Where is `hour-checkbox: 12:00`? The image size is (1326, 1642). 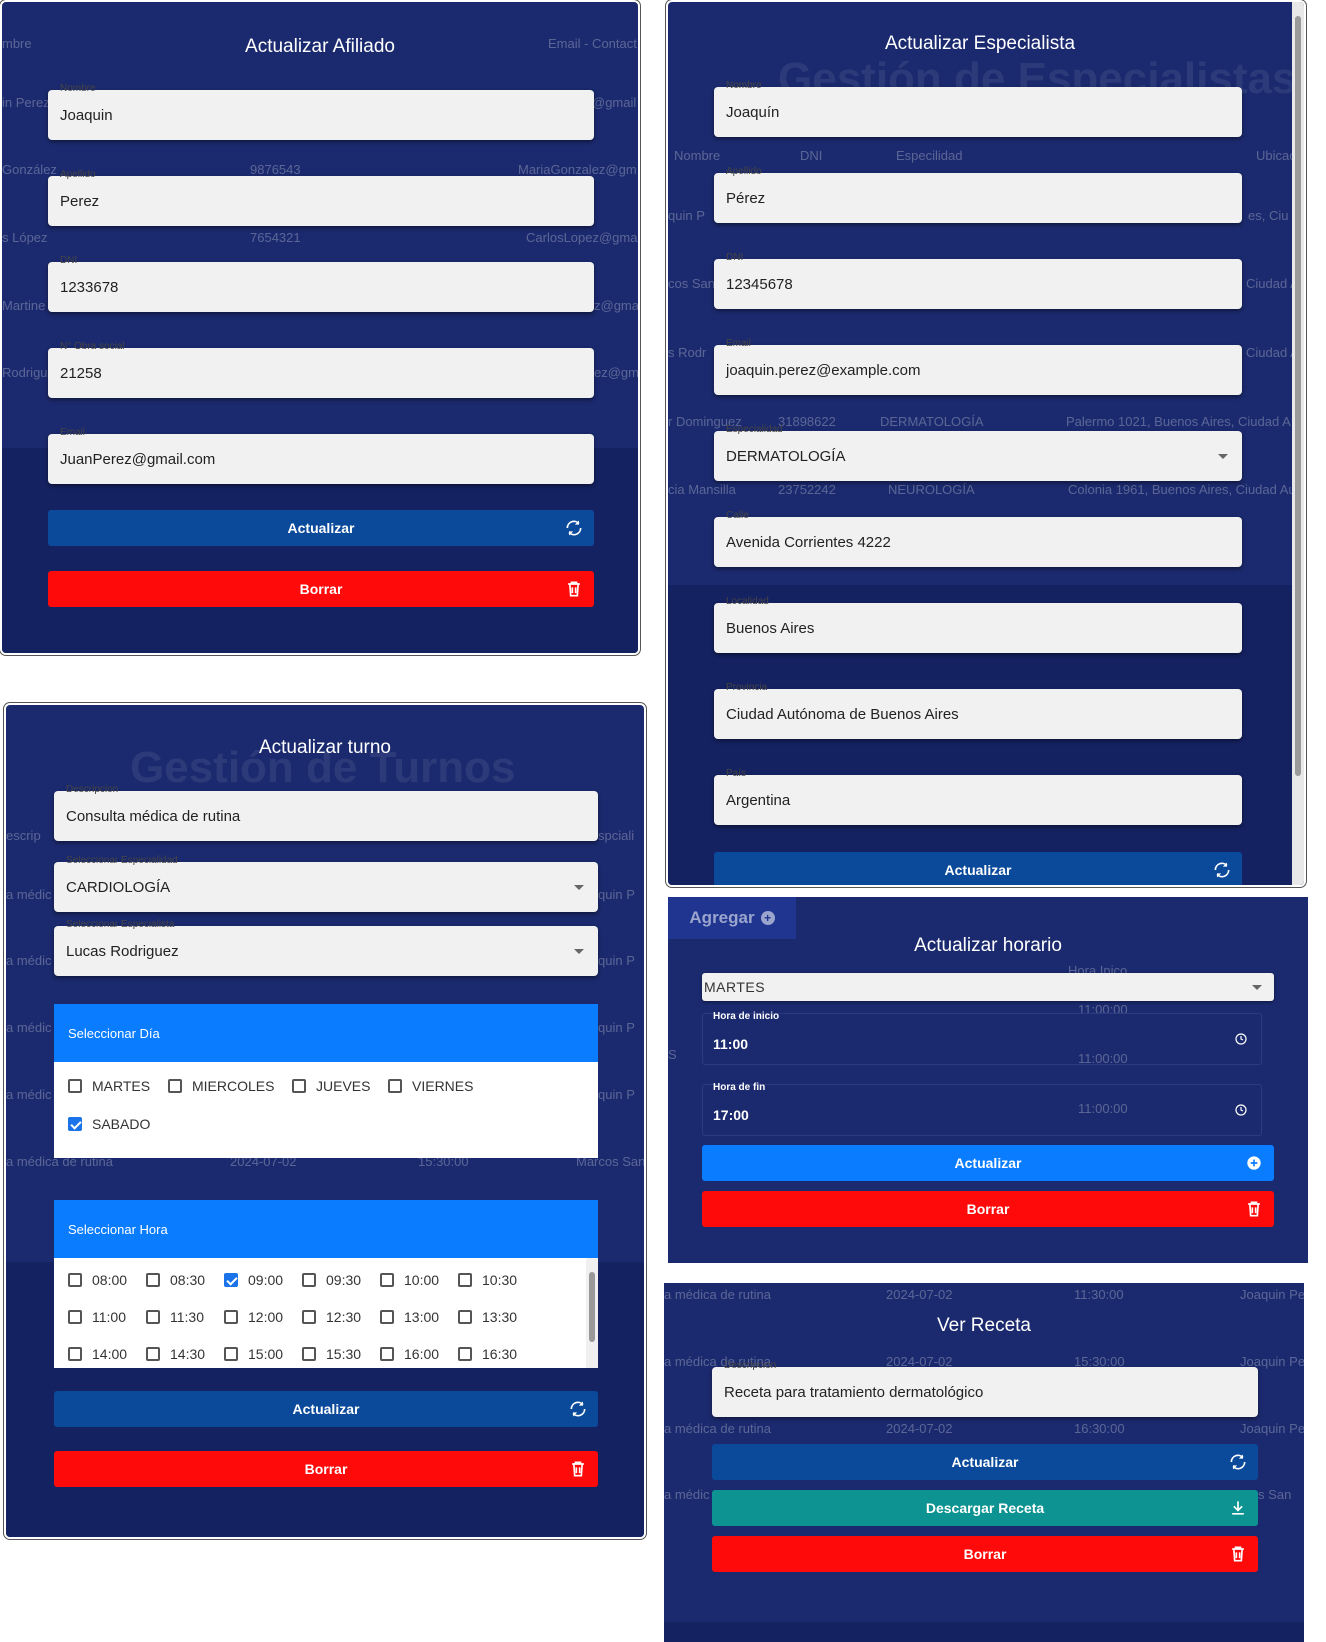 hour-checkbox: 12:00 is located at coordinates (253, 1317).